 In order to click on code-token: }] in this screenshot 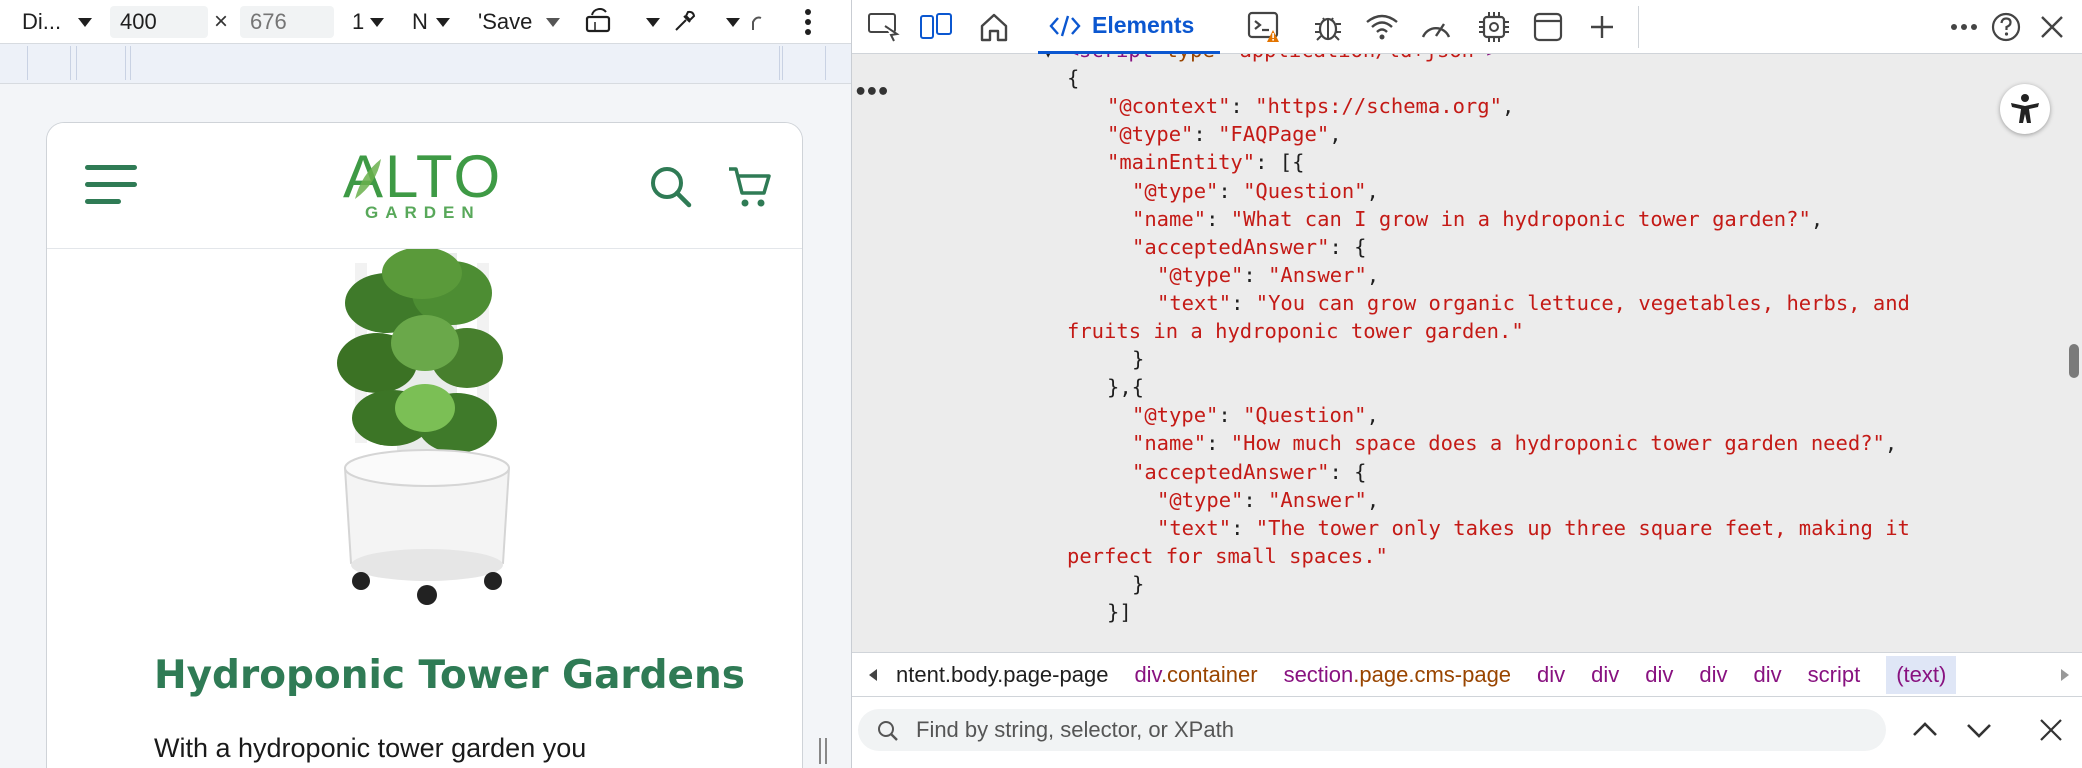, I will do `click(1119, 612)`.